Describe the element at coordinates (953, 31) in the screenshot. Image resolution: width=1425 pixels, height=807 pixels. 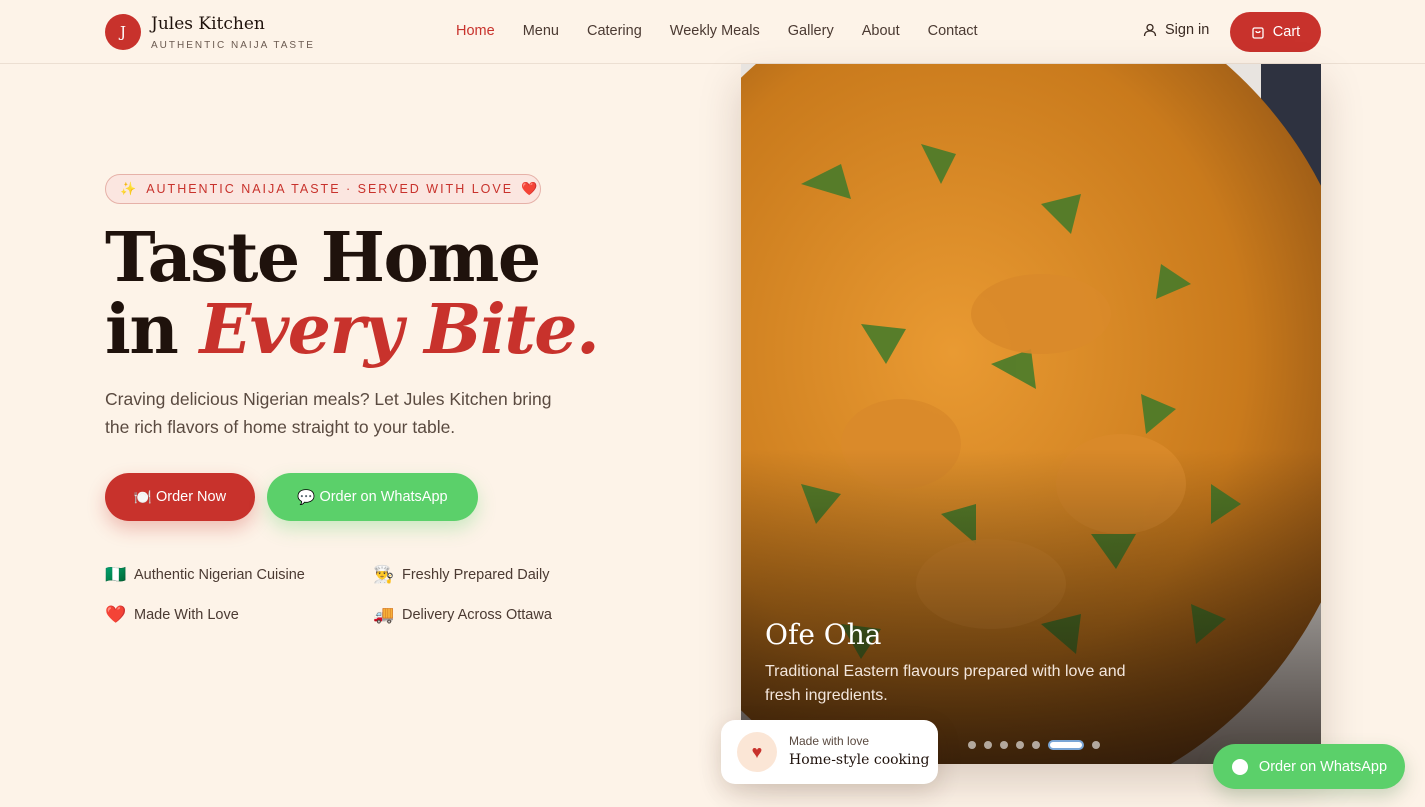
I see `nav-contact: Contact` at that location.